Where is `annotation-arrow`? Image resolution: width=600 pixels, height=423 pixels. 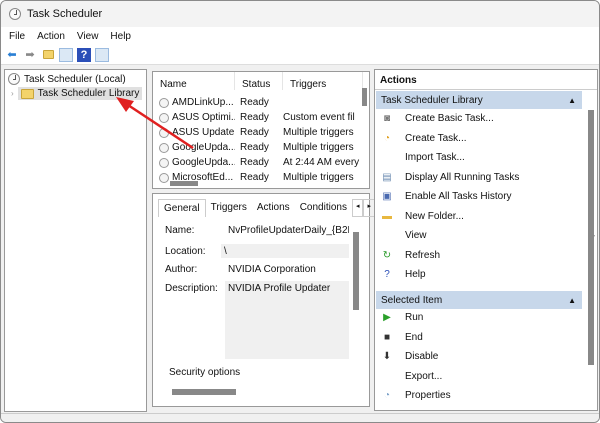
annotation-arrow is located at coordinates (155, 123).